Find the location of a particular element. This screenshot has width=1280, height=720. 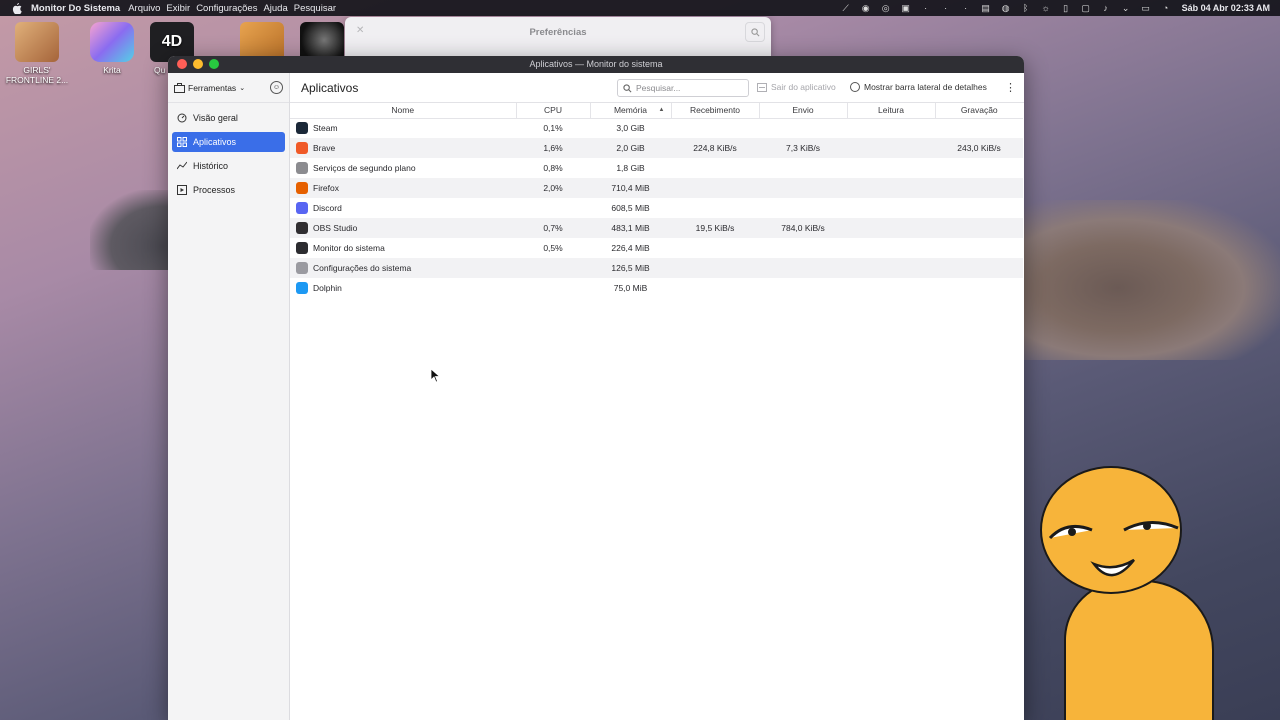

menu-pesquisar: Pesquisar is located at coordinates (315, 8).